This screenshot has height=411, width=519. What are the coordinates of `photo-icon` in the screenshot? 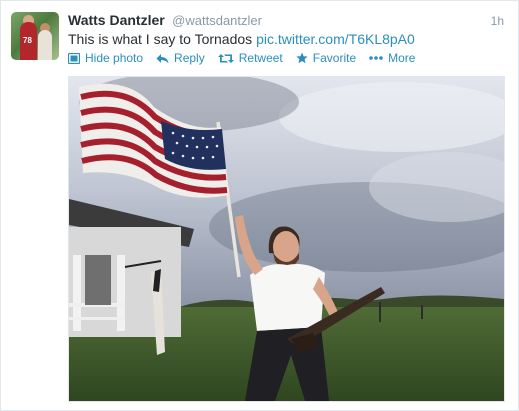 It's located at (74, 58).